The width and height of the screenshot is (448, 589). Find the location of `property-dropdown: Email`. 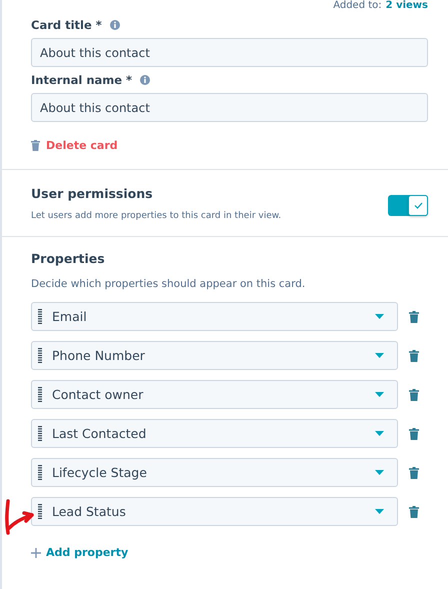

property-dropdown: Email is located at coordinates (214, 316).